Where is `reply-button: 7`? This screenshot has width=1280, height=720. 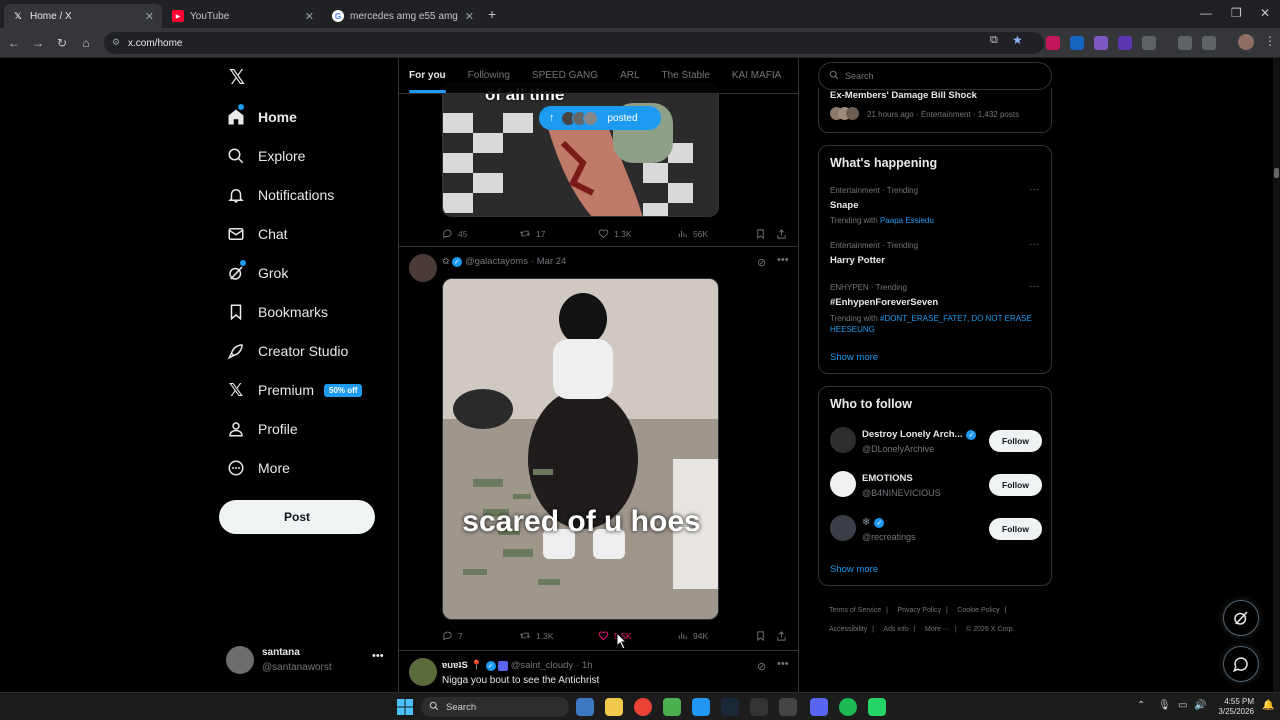 reply-button: 7 is located at coordinates (452, 635).